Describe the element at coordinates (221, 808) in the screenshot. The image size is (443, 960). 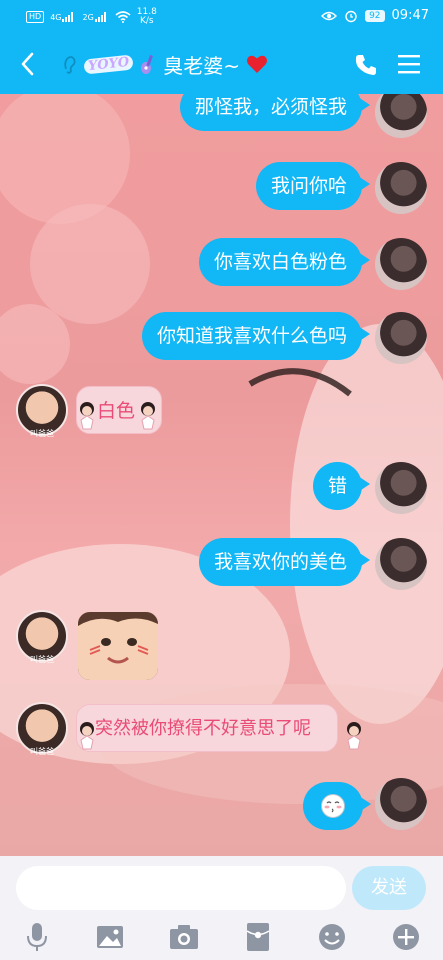
I see `message-row` at that location.